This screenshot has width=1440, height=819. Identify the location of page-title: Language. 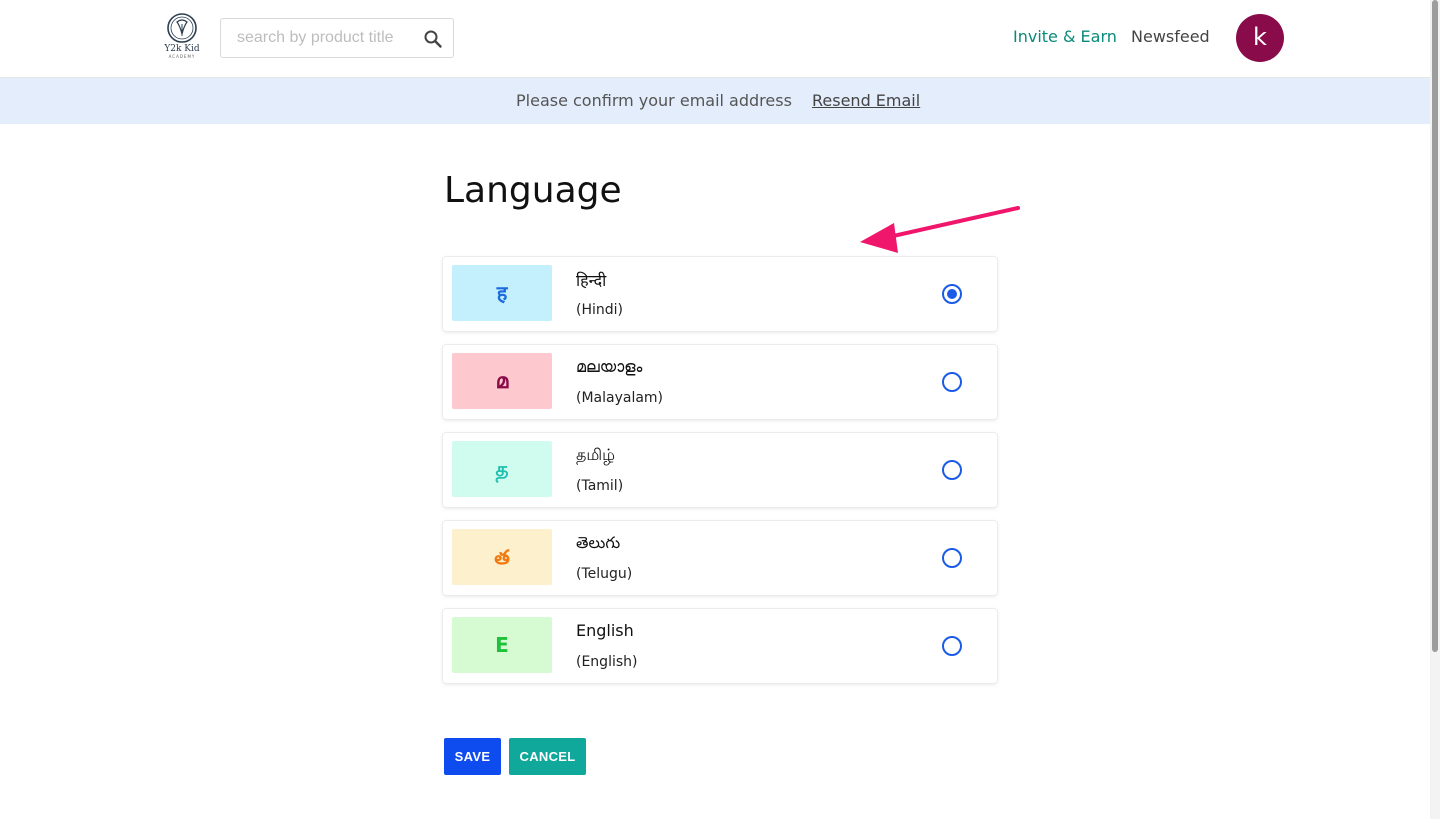
(533, 190).